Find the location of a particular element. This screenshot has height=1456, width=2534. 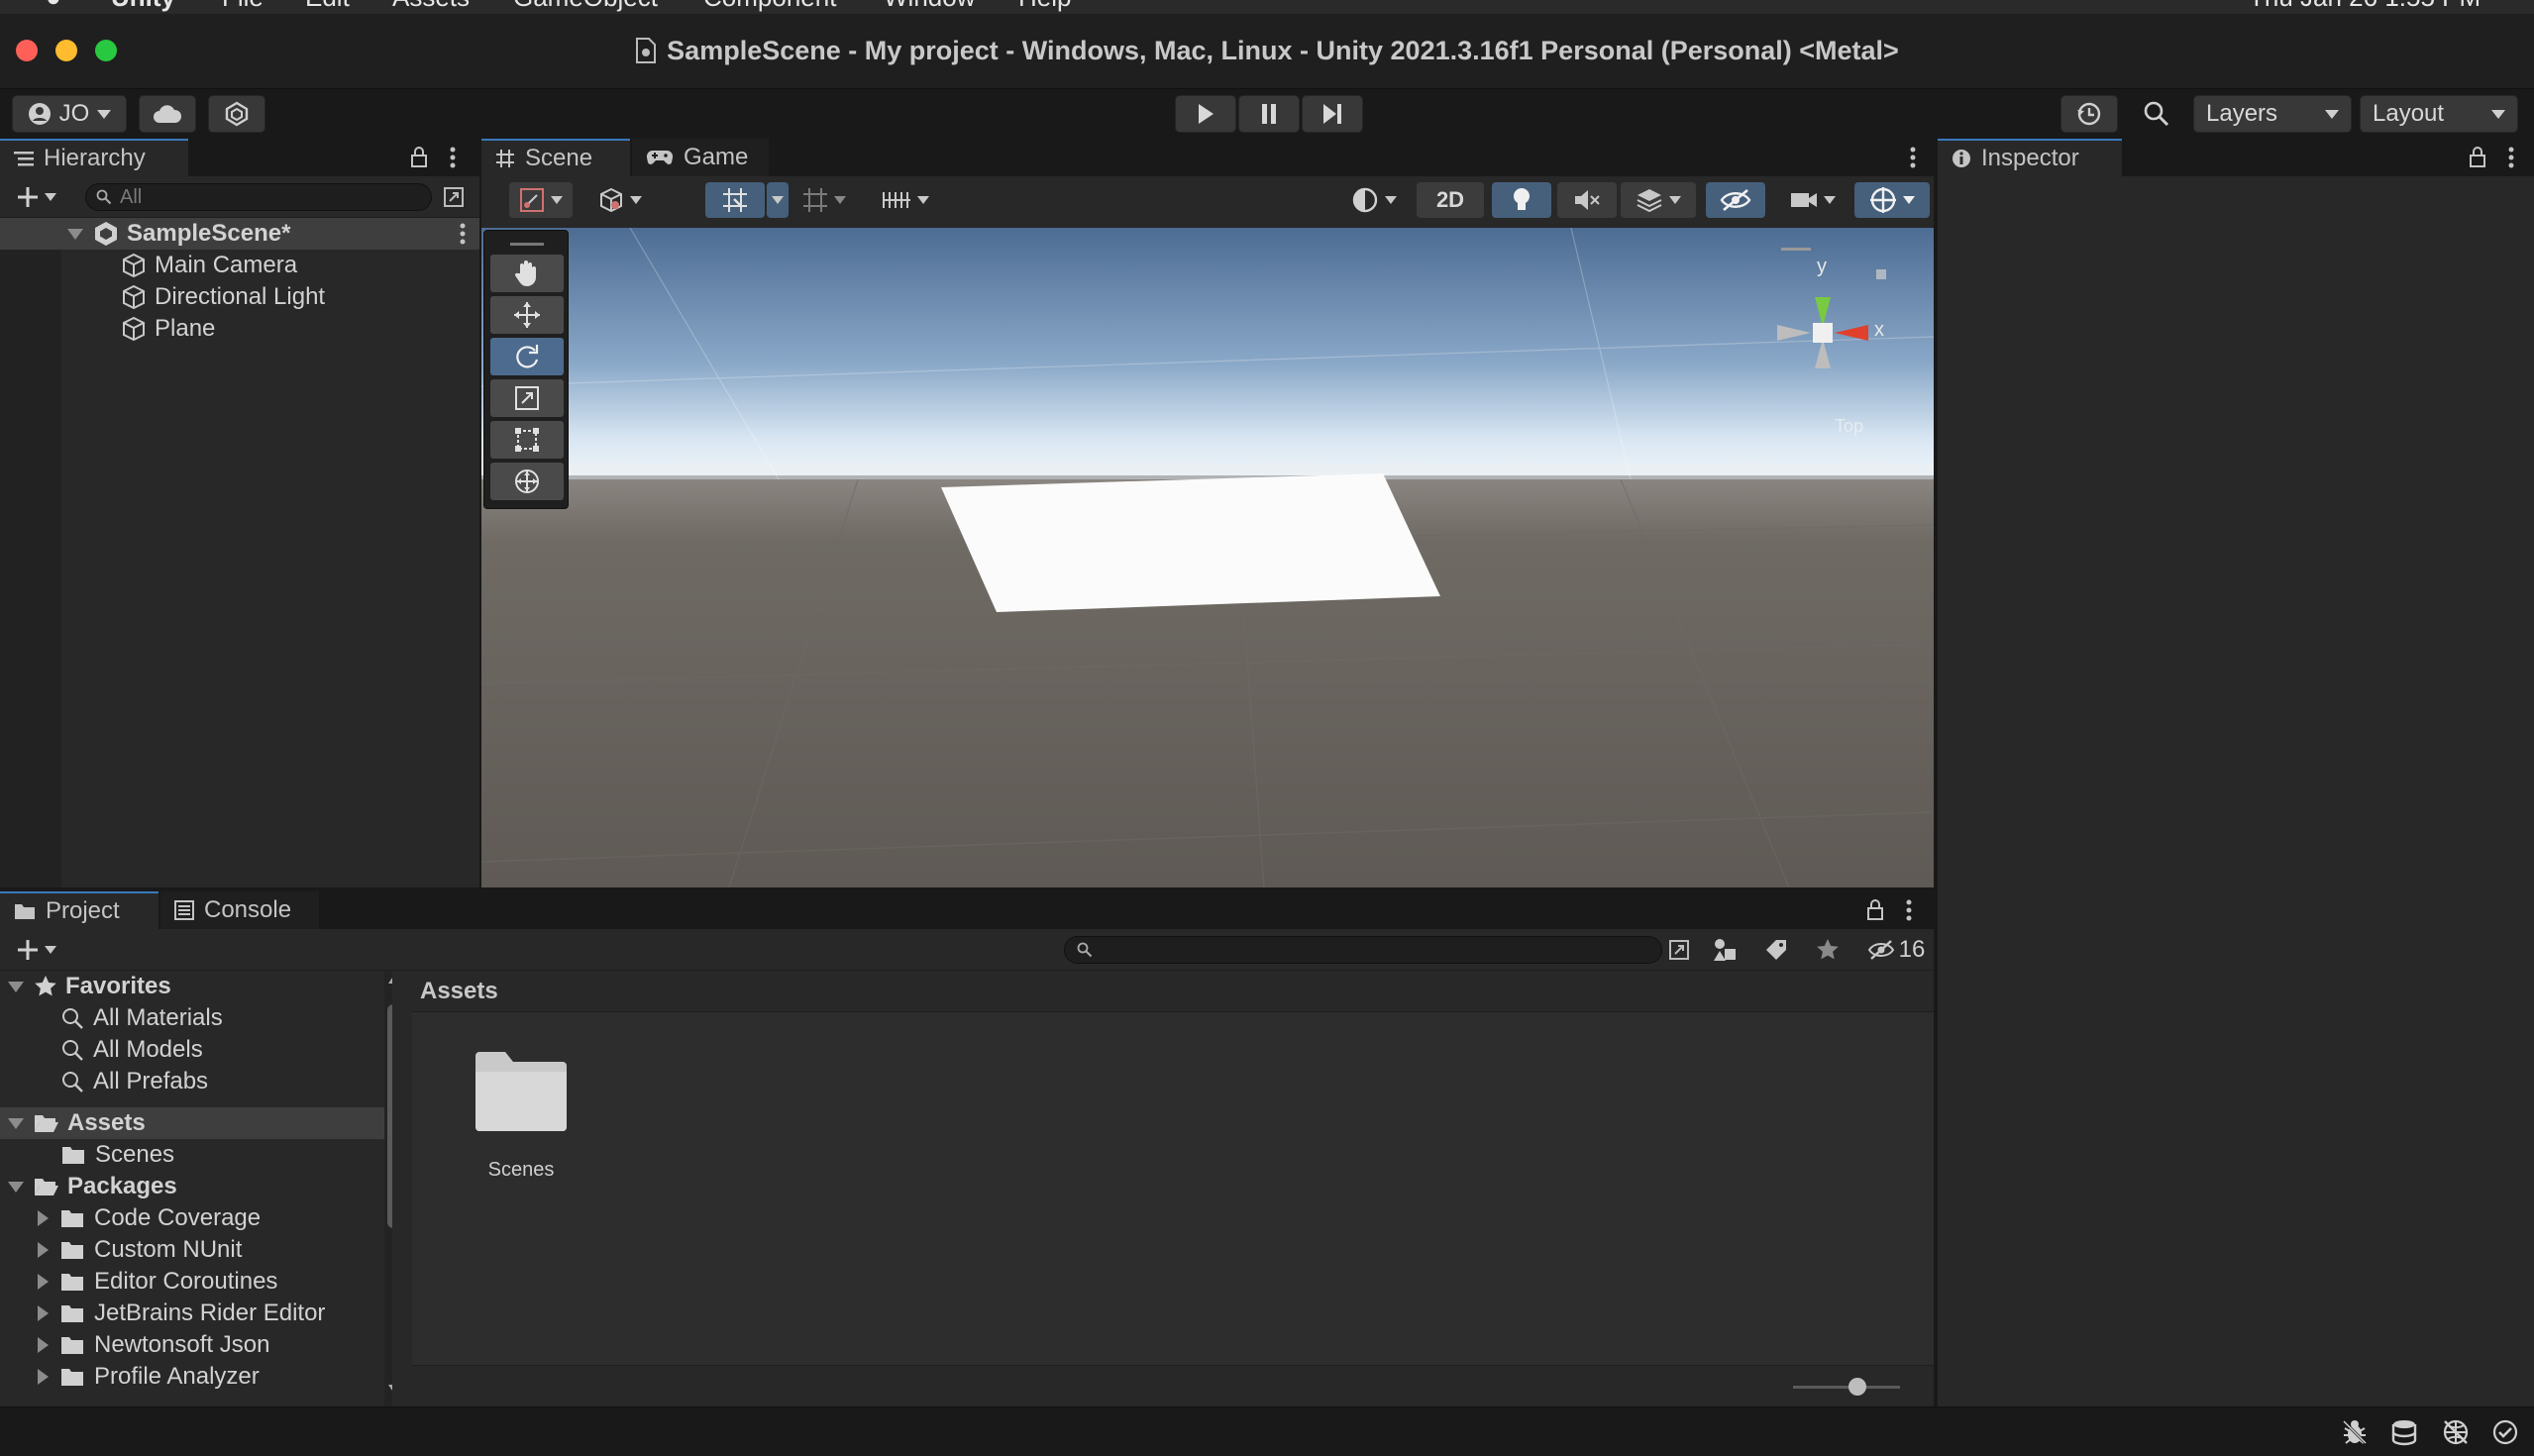

project-lock-icon is located at coordinates (1875, 910).